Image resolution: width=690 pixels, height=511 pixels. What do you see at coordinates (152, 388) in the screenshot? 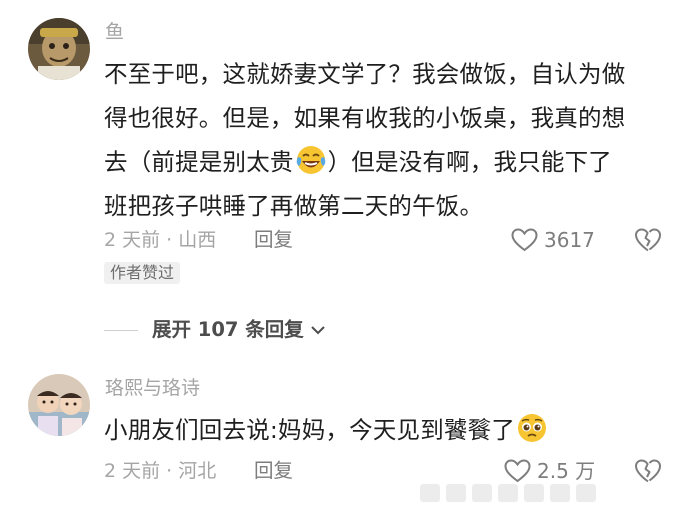
I see `username: 珞熙与珞诗` at bounding box center [152, 388].